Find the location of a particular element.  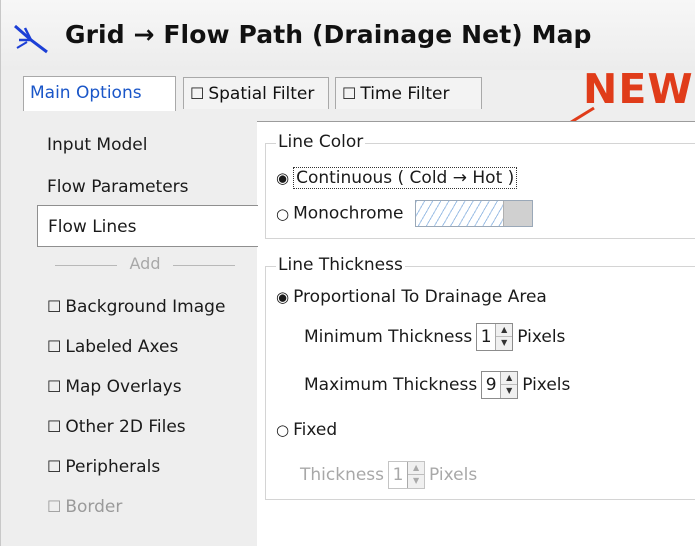

tab-label: Time Filter is located at coordinates (405, 94).